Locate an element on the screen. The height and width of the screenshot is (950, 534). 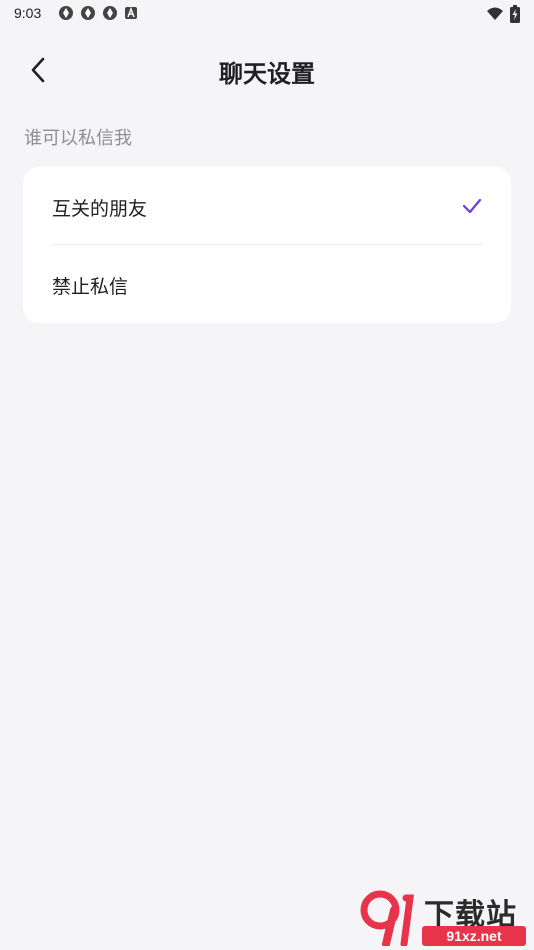
option-label: 互关的朋友 is located at coordinates (100, 209).